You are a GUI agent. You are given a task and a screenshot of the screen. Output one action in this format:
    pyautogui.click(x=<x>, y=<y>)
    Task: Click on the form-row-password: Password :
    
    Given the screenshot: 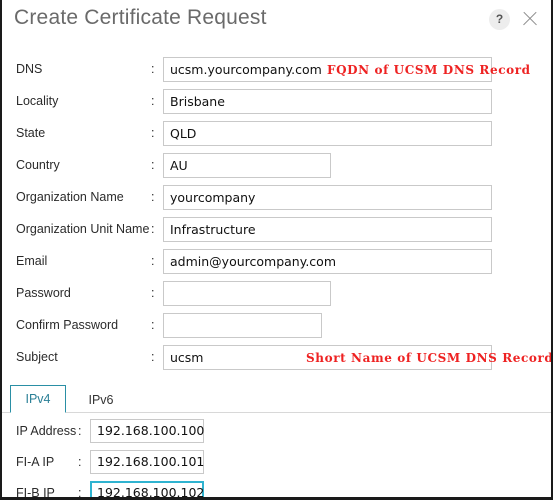 What is the action you would take?
    pyautogui.click(x=276, y=297)
    